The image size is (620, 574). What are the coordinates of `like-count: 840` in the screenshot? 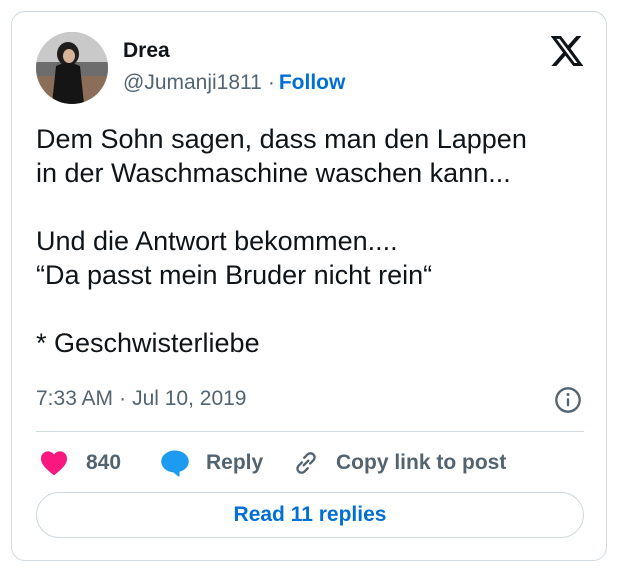 It's located at (104, 462).